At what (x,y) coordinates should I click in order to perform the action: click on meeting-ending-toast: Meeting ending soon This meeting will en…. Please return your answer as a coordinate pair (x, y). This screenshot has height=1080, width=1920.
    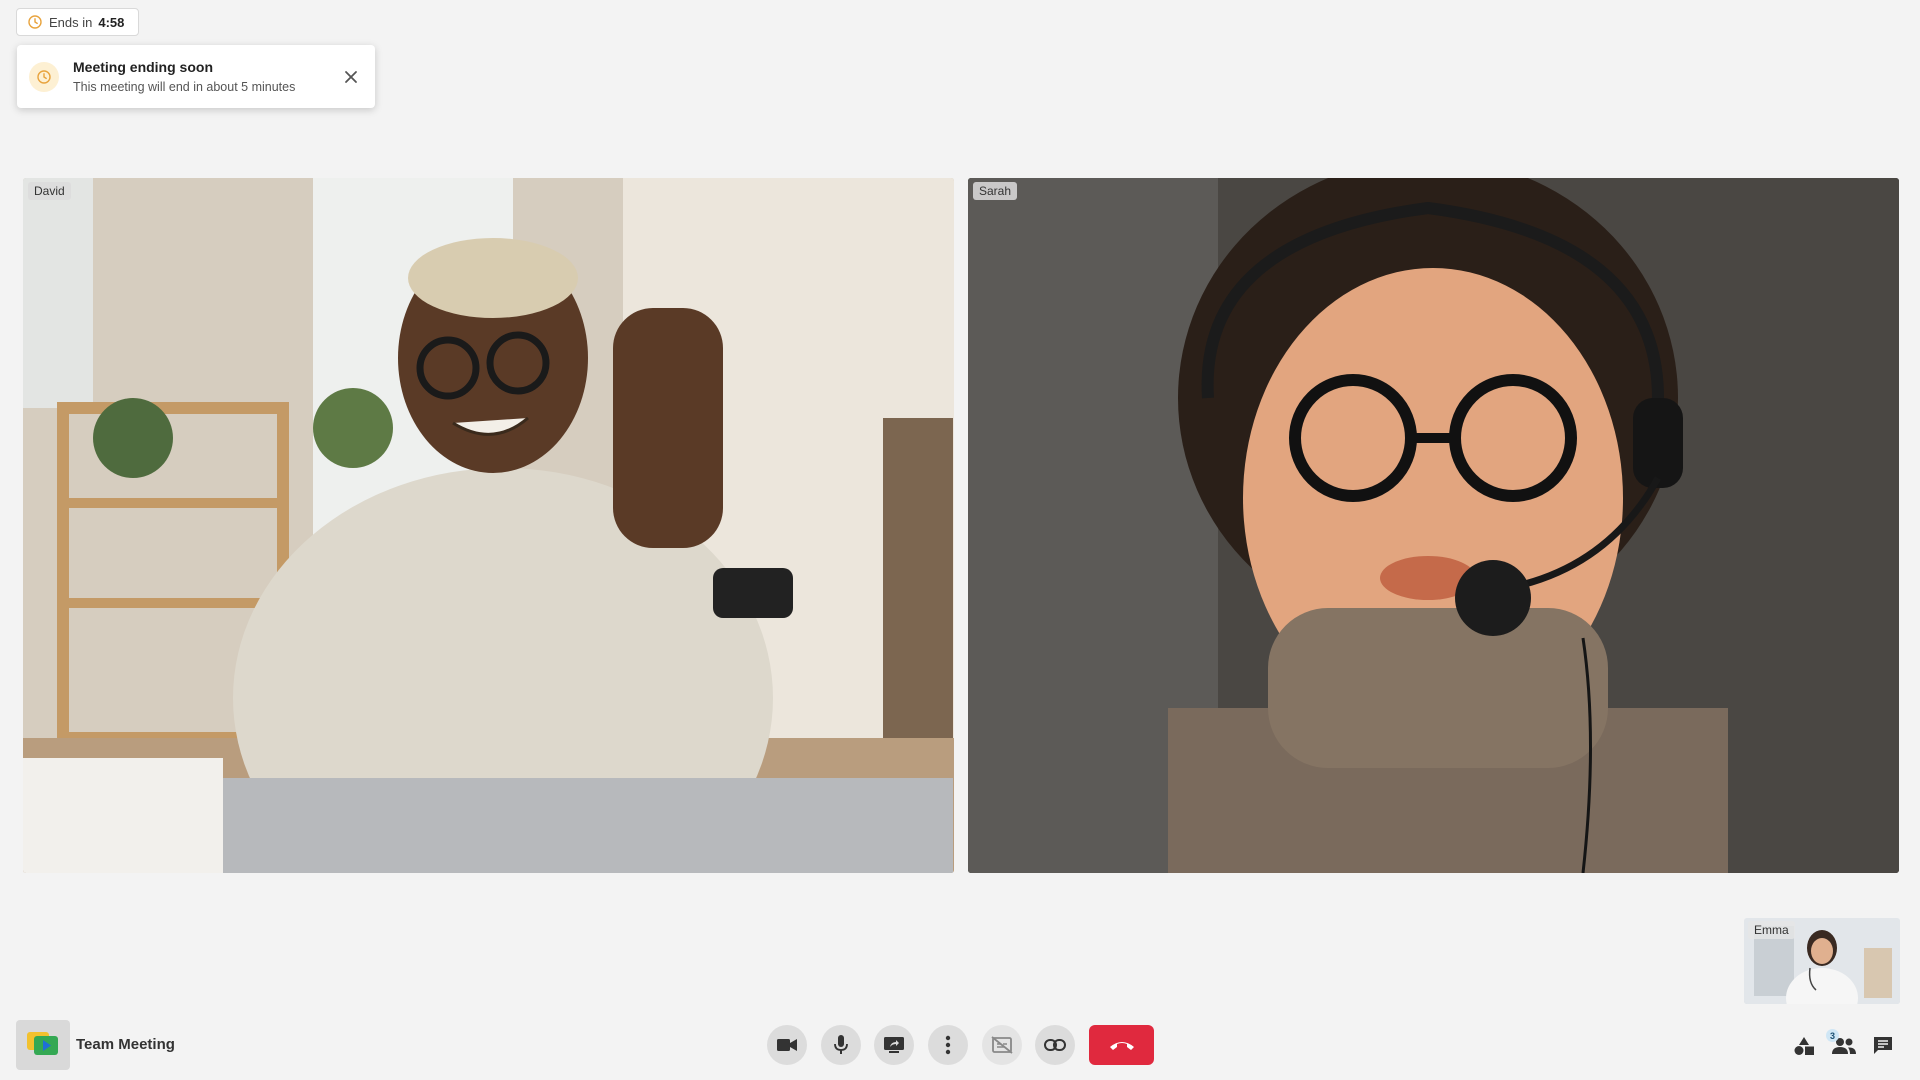
    Looking at the image, I should click on (196, 76).